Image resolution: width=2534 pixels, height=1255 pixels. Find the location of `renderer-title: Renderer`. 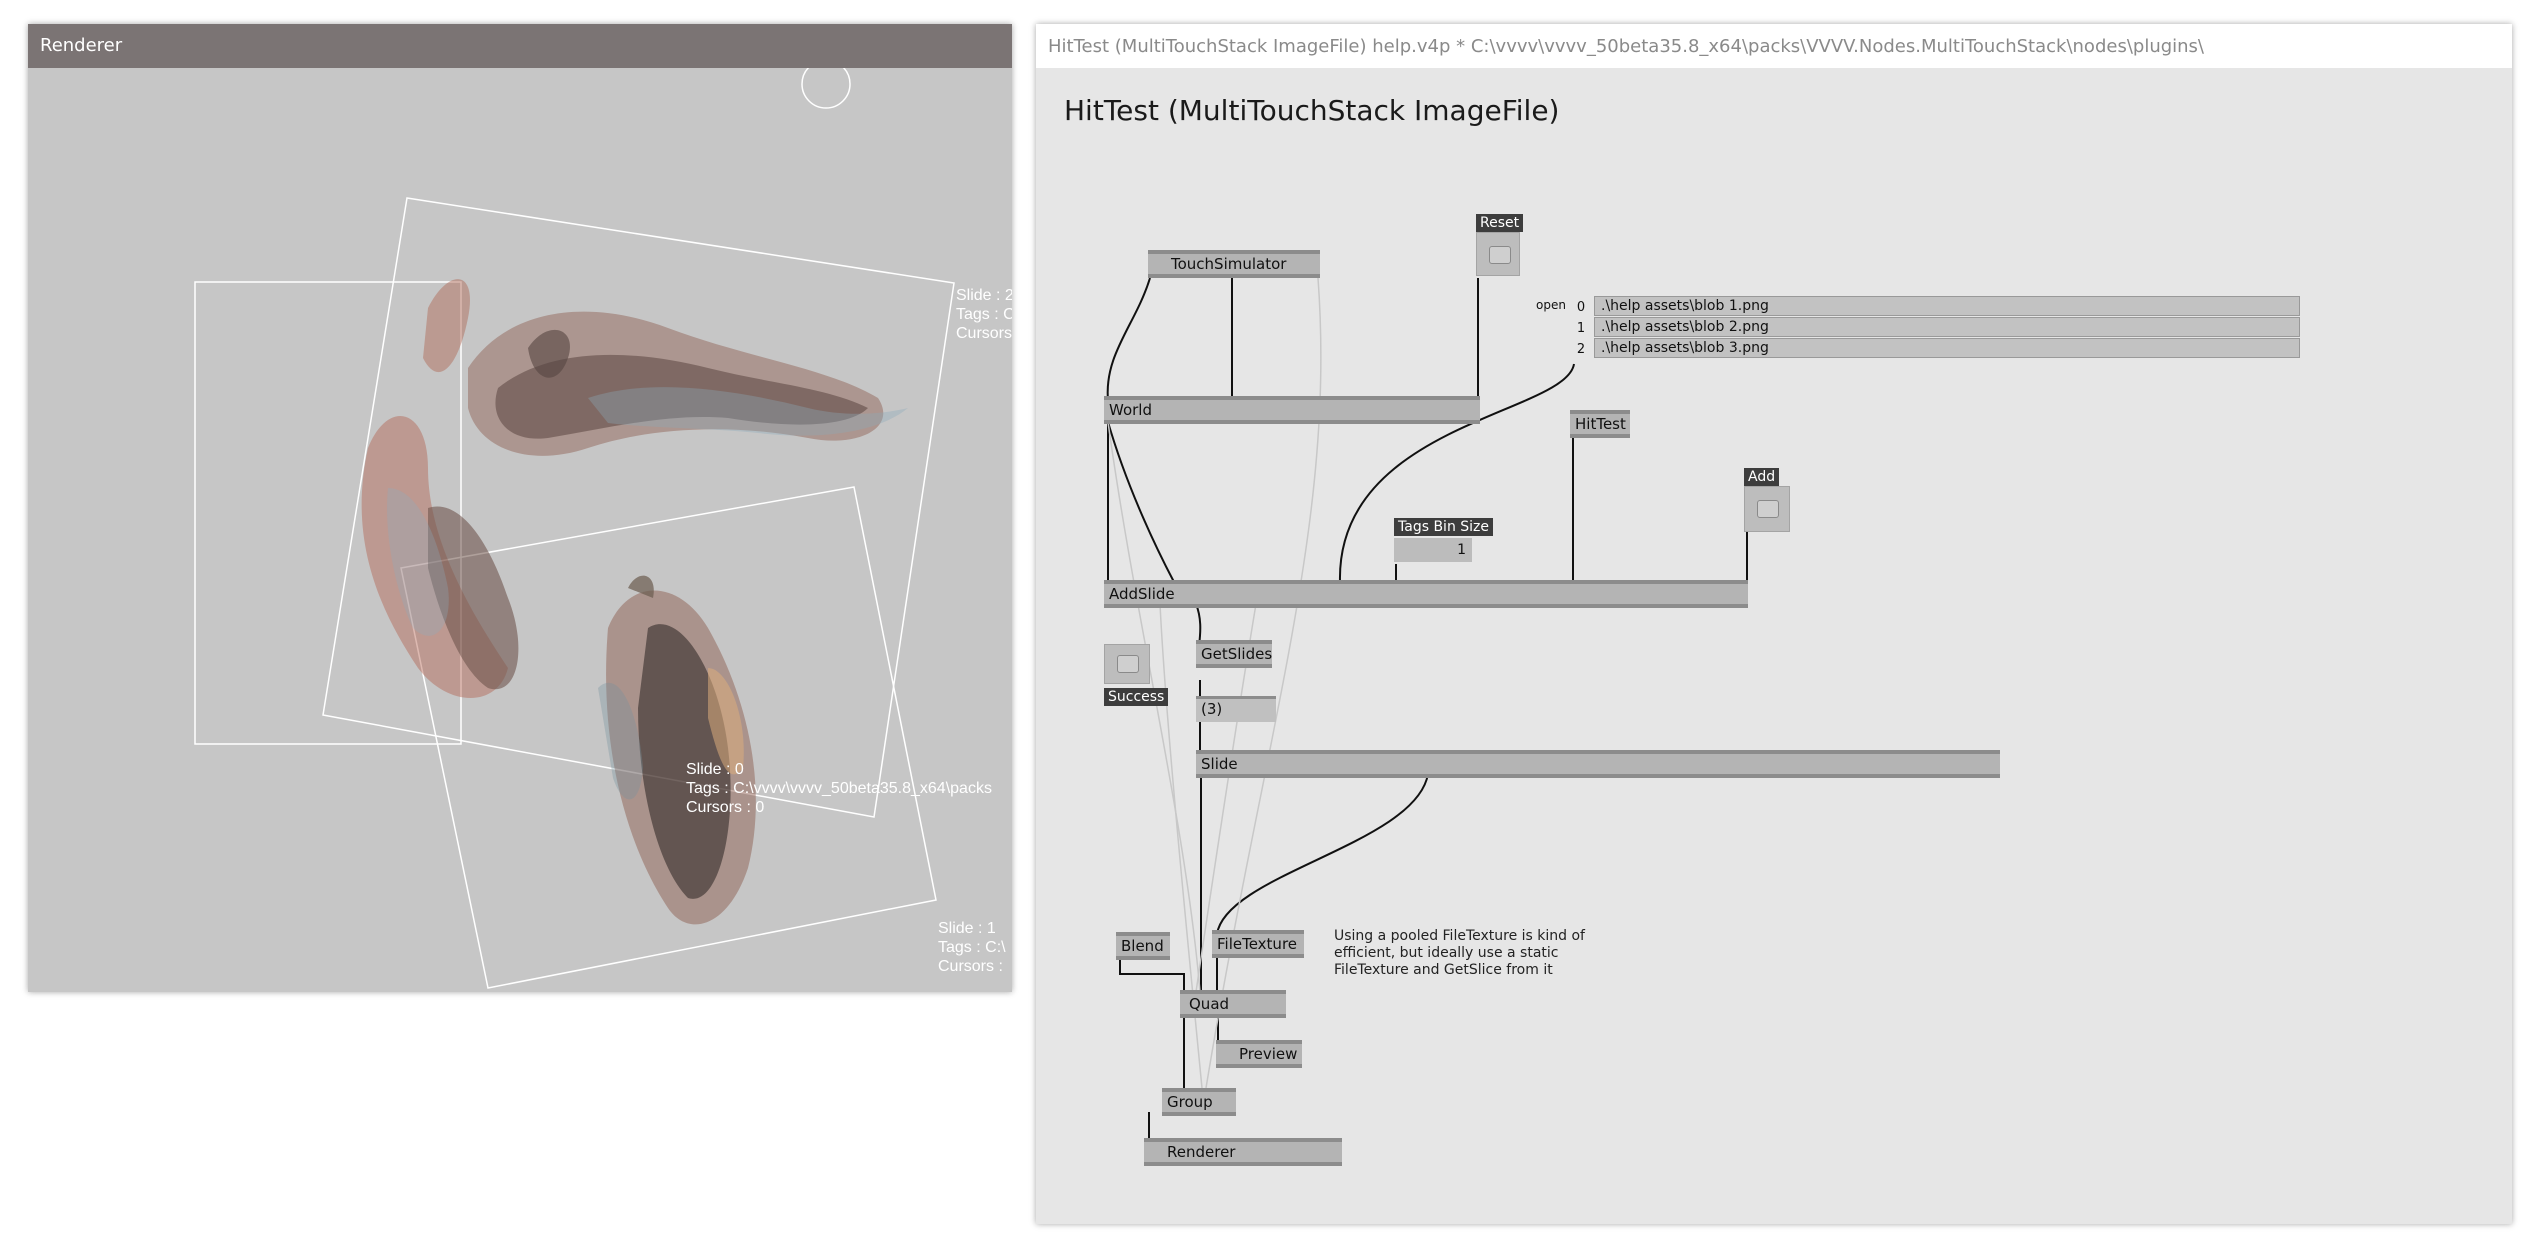

renderer-title: Renderer is located at coordinates (81, 45).